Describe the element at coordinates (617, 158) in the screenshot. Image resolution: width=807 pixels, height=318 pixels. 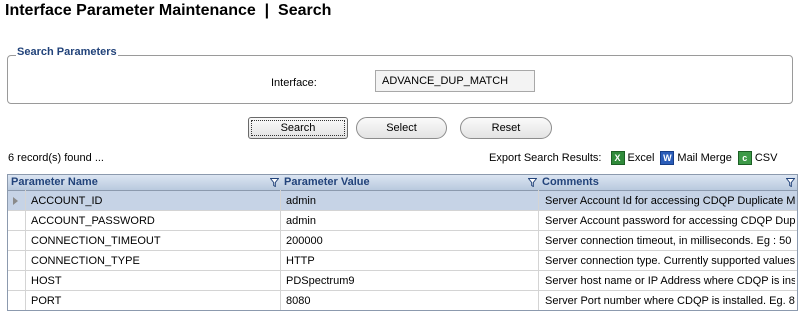
I see `excel-icon: X` at that location.